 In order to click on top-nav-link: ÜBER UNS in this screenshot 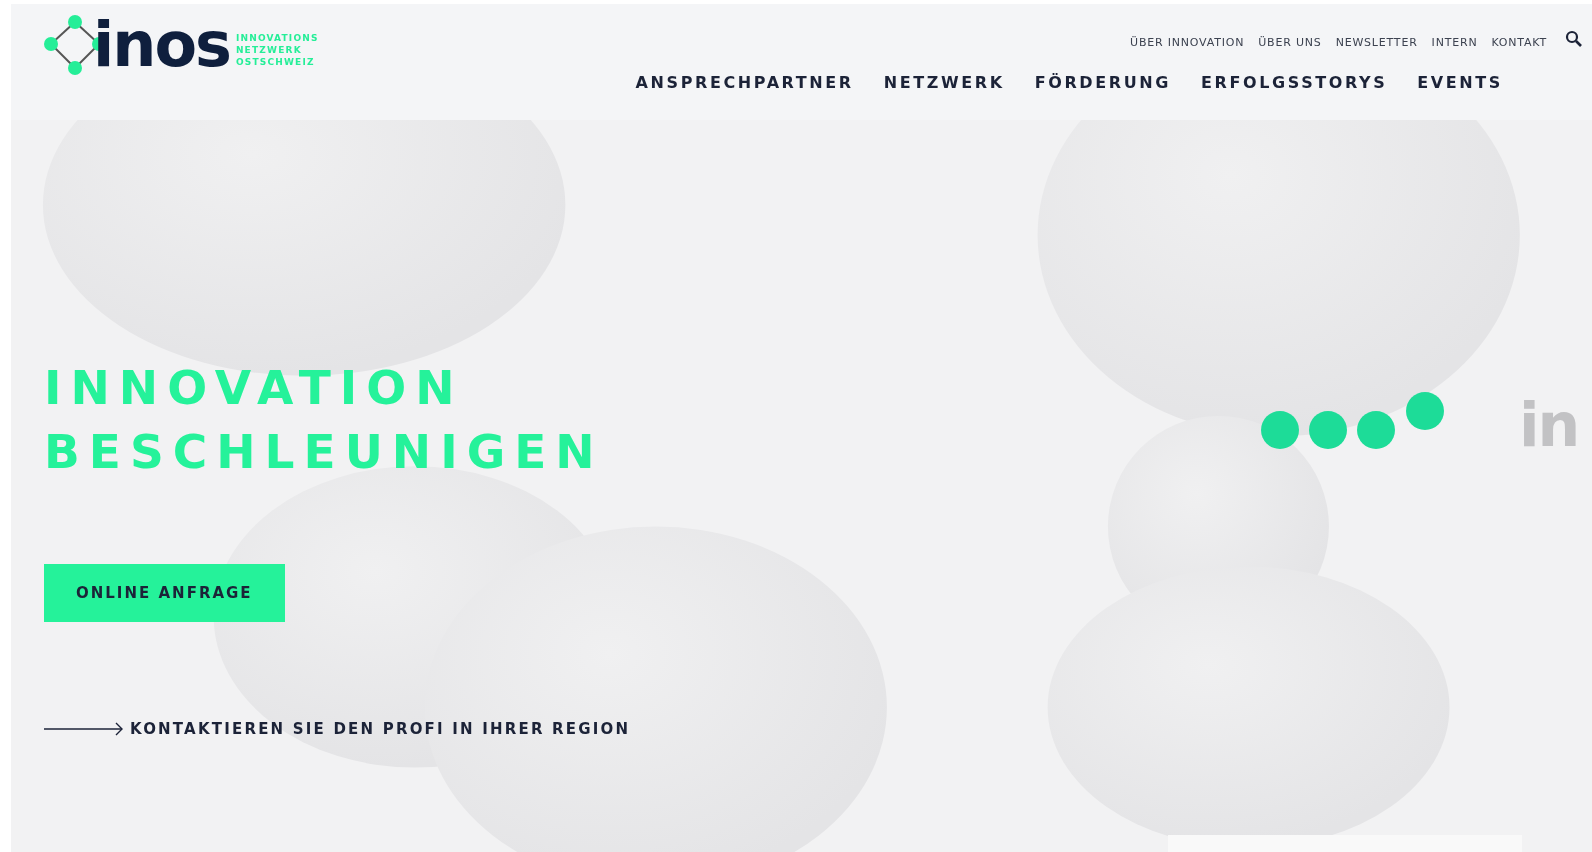, I will do `click(1290, 42)`.